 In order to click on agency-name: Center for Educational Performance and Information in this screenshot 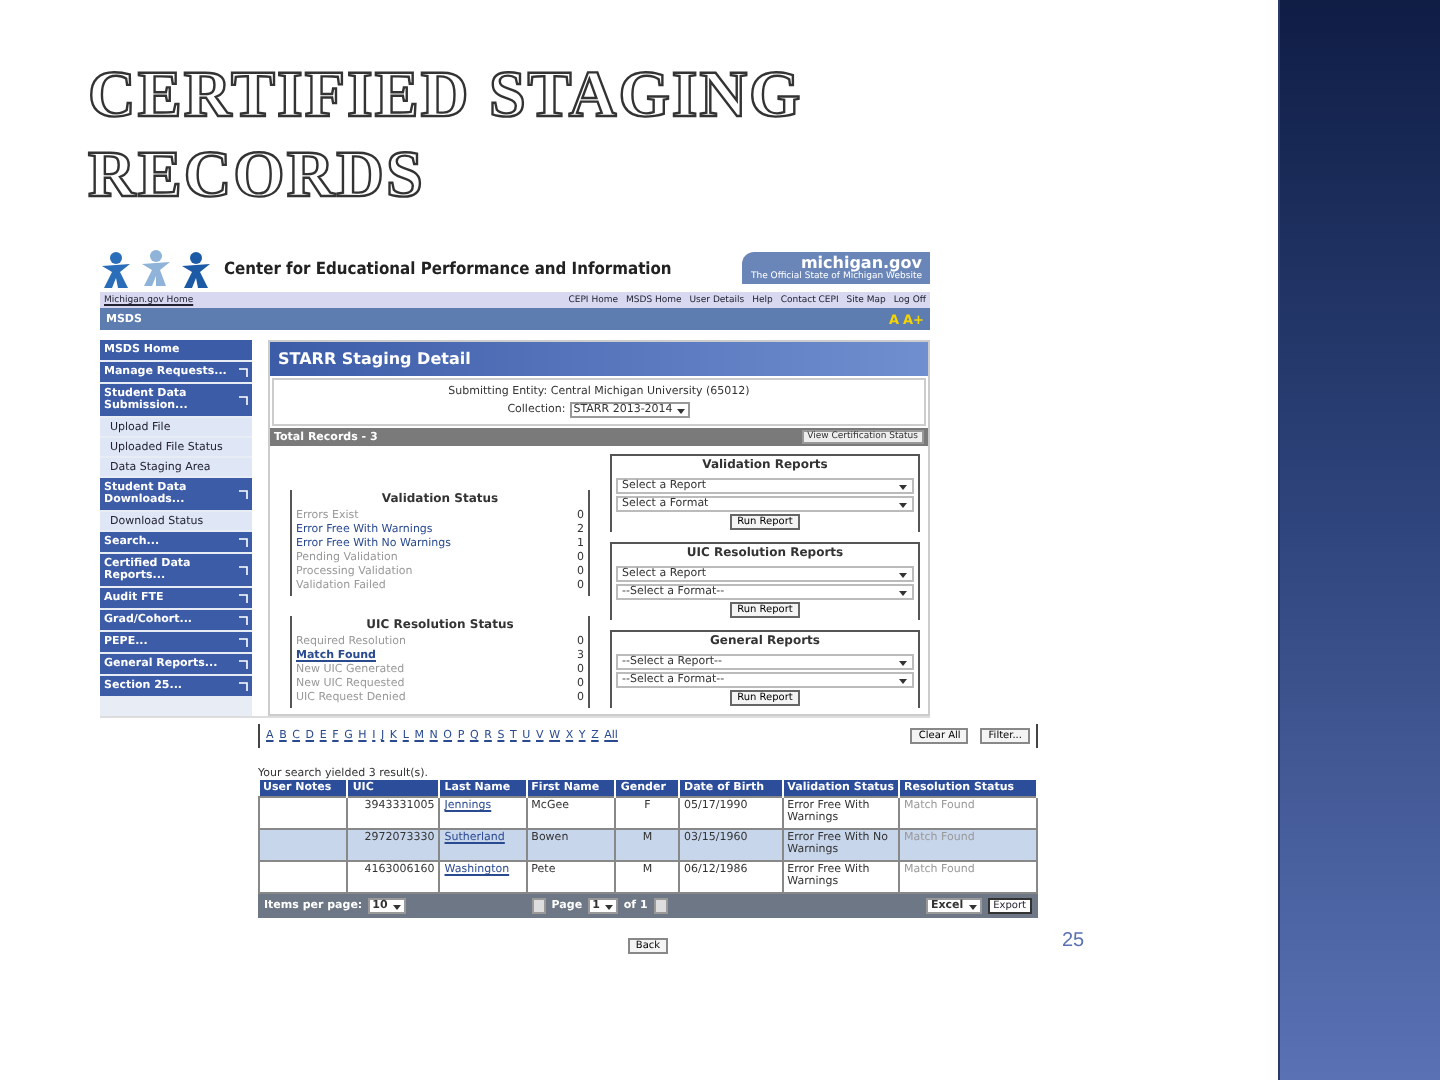, I will do `click(449, 267)`.